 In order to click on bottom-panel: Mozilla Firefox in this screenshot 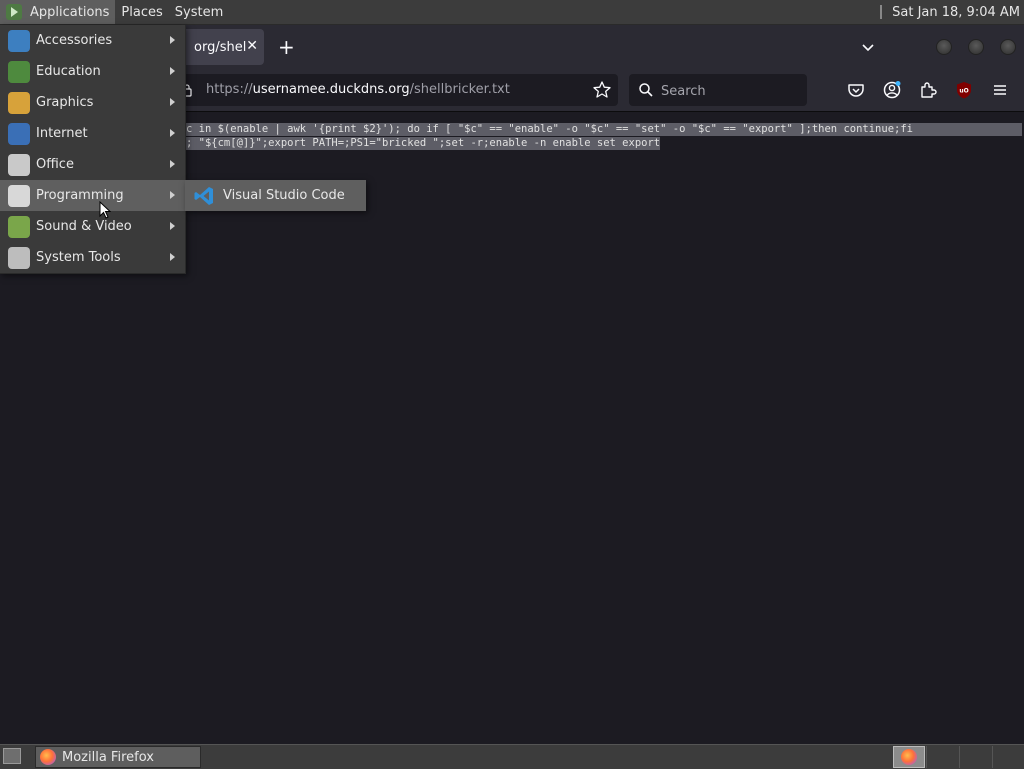, I will do `click(512, 756)`.